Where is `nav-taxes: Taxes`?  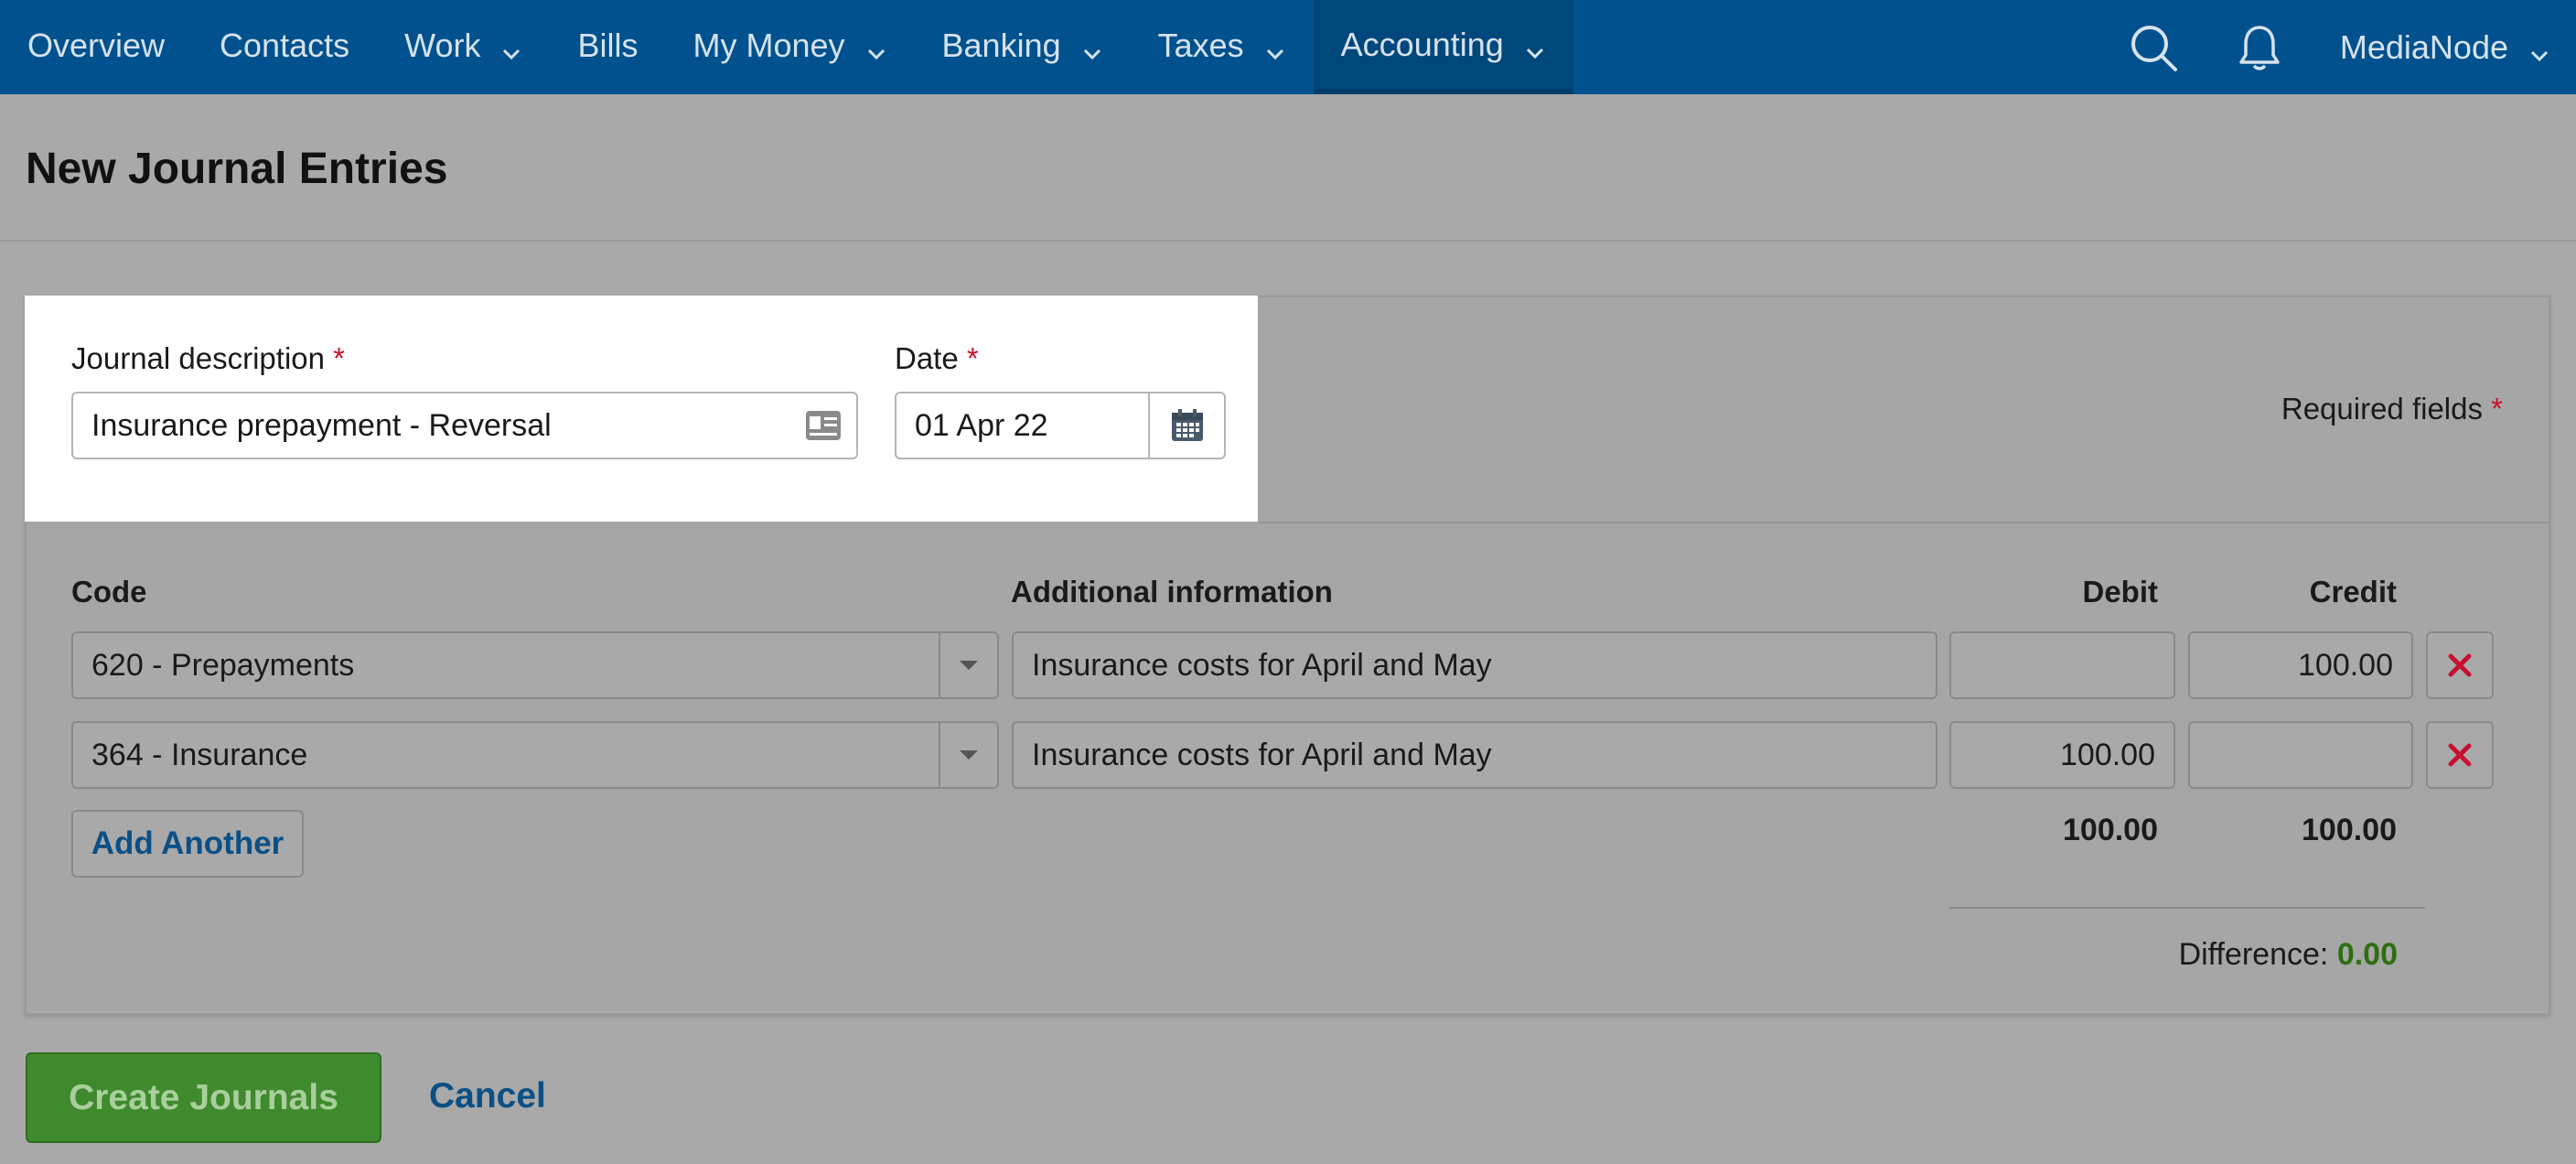
nav-taxes: Taxes is located at coordinates (1223, 46).